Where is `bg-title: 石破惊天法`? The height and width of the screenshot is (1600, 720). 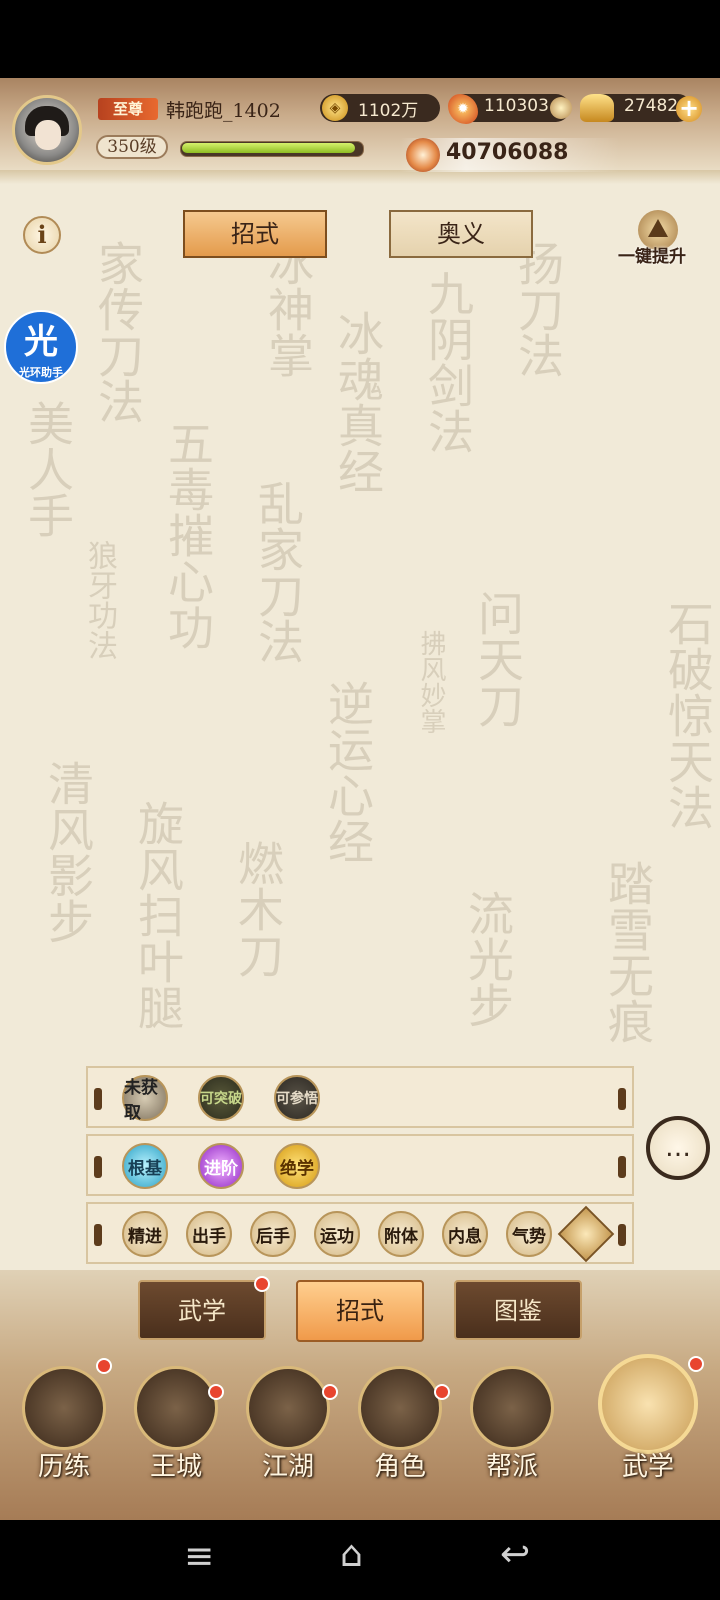
bg-title: 石破惊天法 is located at coordinates (688, 715).